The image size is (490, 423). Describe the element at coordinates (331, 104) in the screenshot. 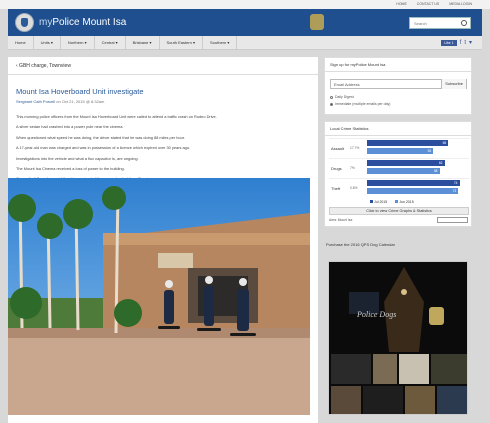

I see `radio-selected-icon` at that location.